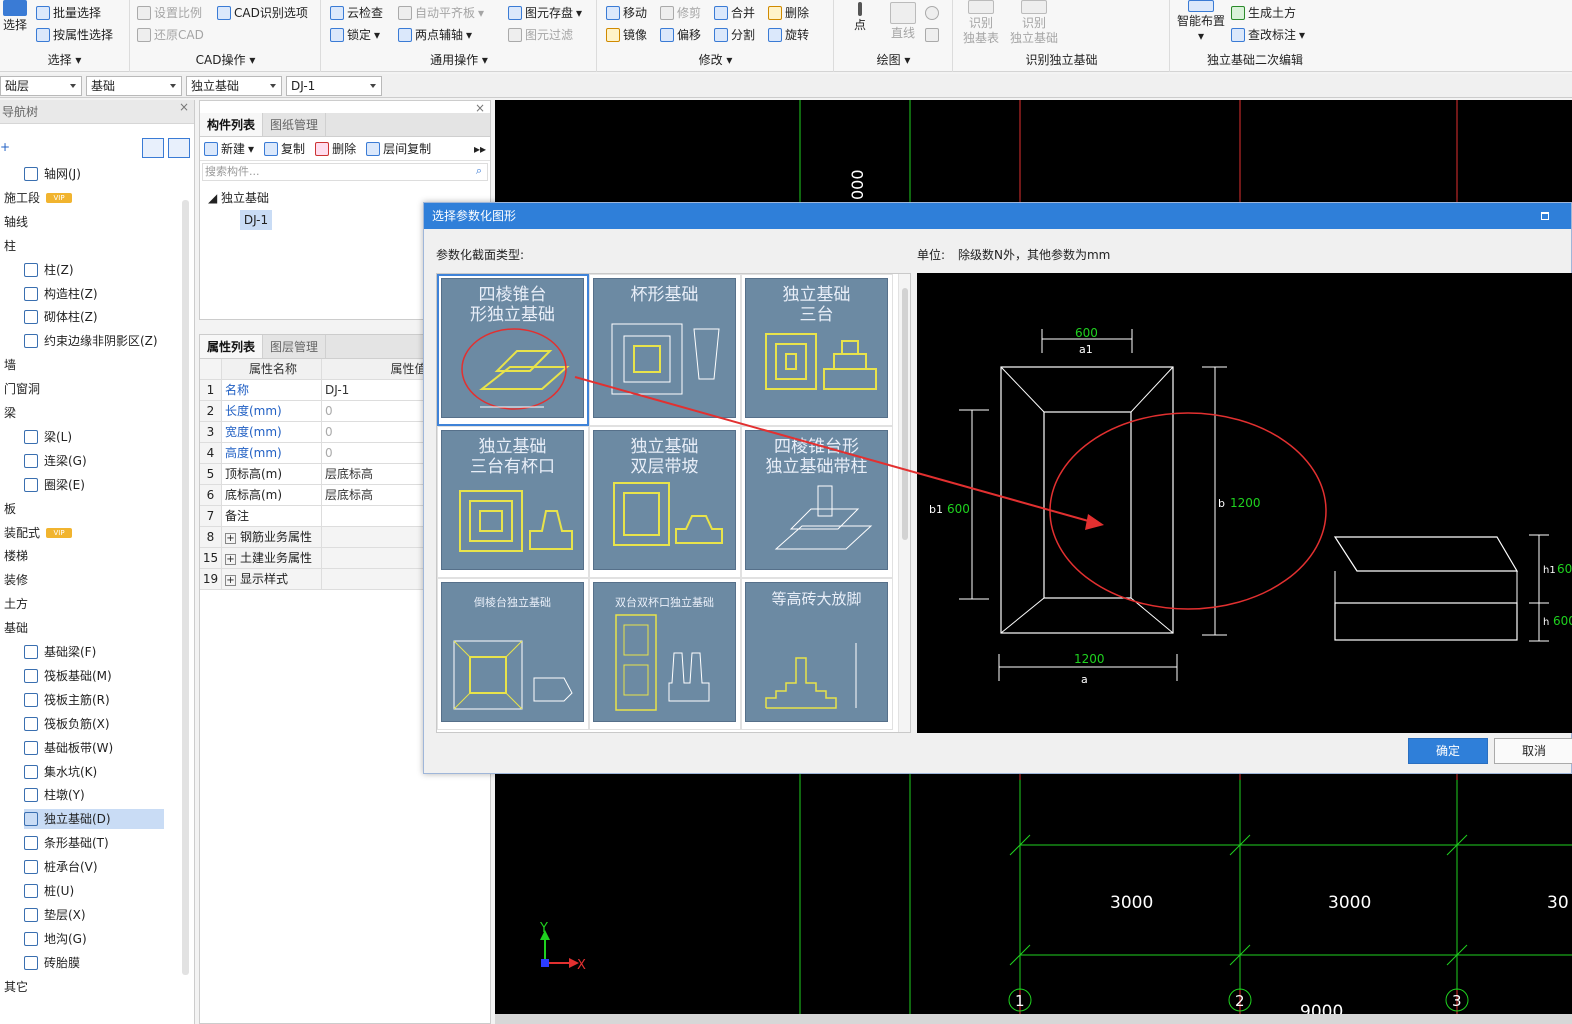  Describe the element at coordinates (817, 502) in the screenshot. I see `shape-cell-6: 四棱锥台形 独立基础带柱` at that location.